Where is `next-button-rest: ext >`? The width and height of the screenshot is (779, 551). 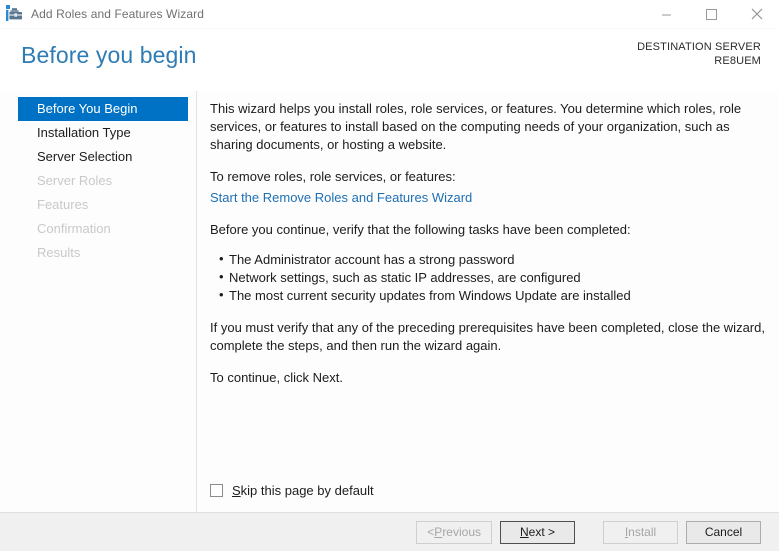 next-button-rest: ext > is located at coordinates (542, 532).